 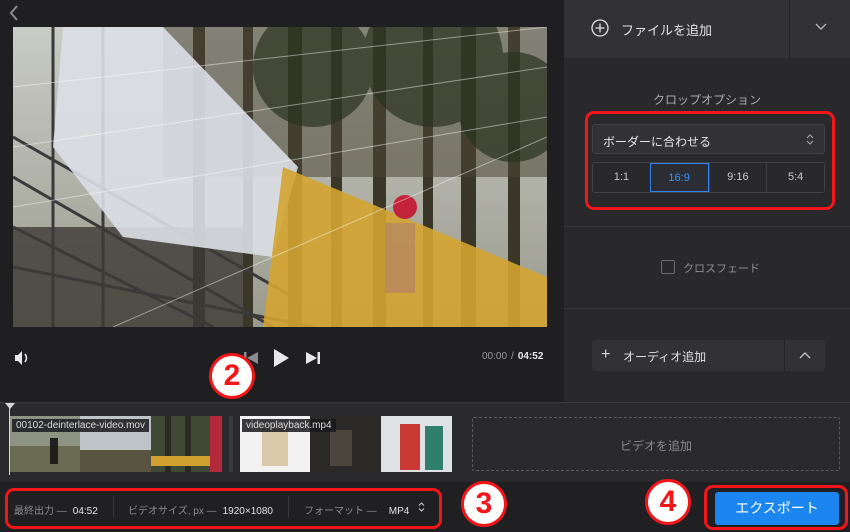 I want to click on add-file-row: ファイルを追加, so click(x=707, y=29).